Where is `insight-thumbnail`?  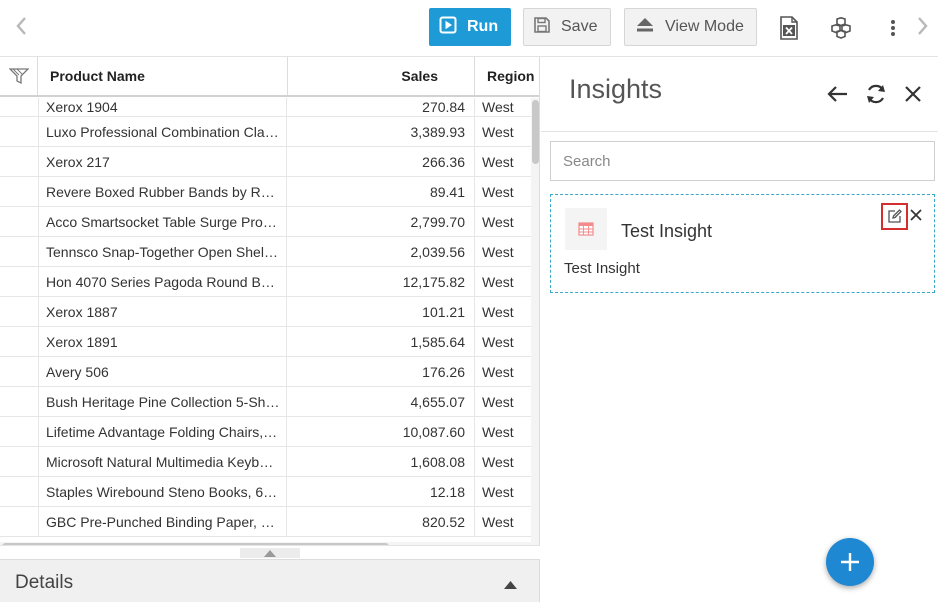 insight-thumbnail is located at coordinates (586, 229).